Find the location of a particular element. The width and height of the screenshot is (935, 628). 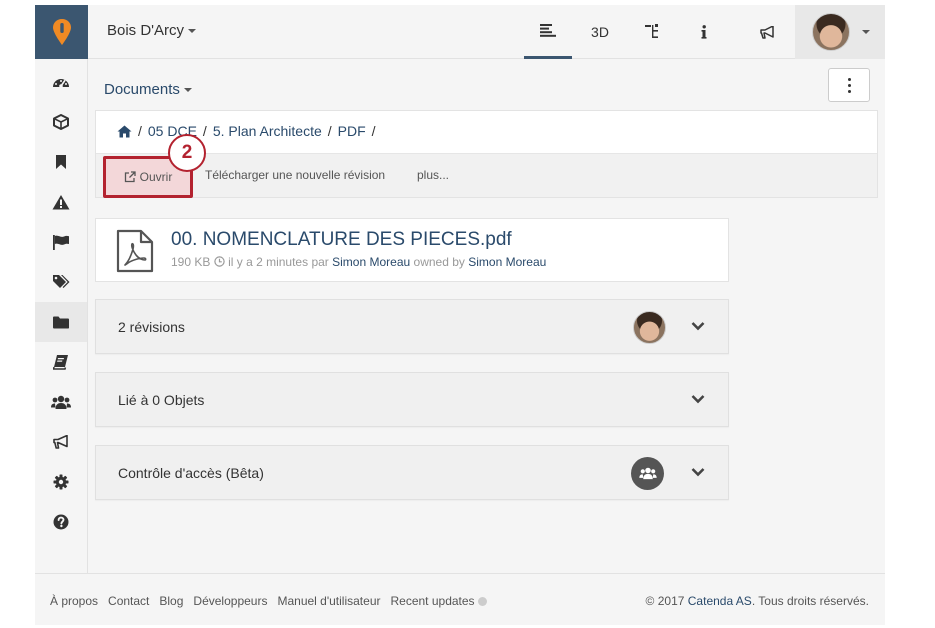

sidebar-item-tags is located at coordinates (61, 282).